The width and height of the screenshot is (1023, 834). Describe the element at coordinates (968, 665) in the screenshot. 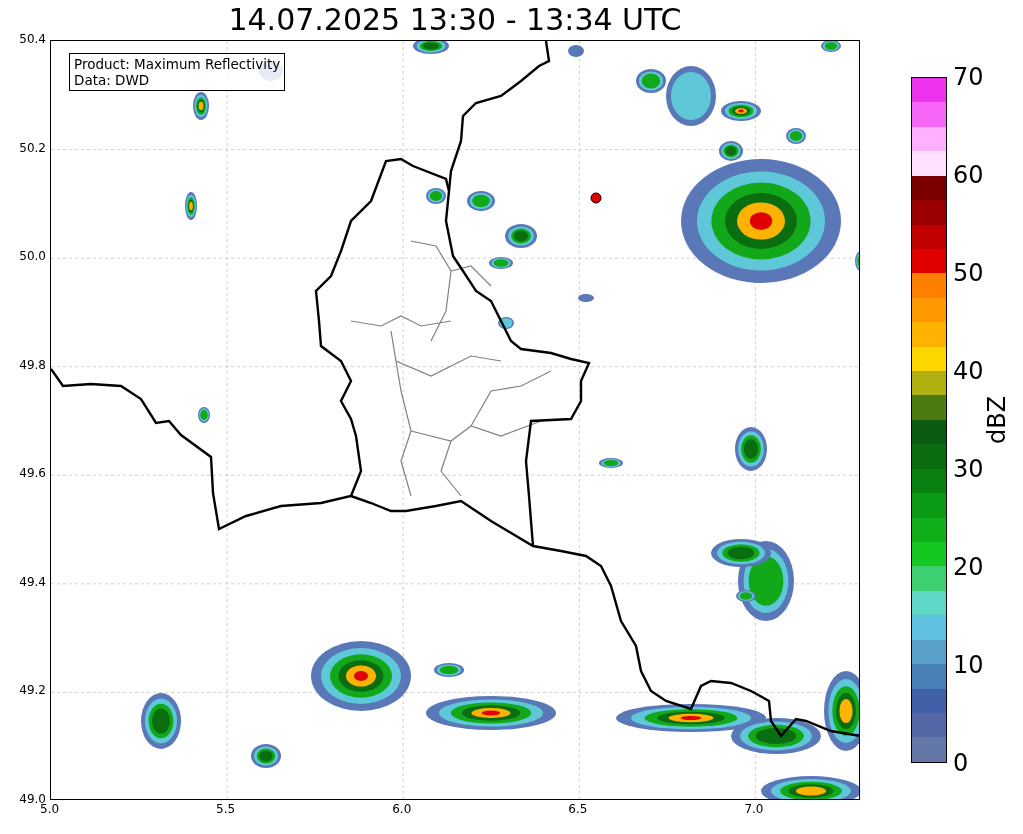

I see `colorbar-tick-label: 10` at that location.